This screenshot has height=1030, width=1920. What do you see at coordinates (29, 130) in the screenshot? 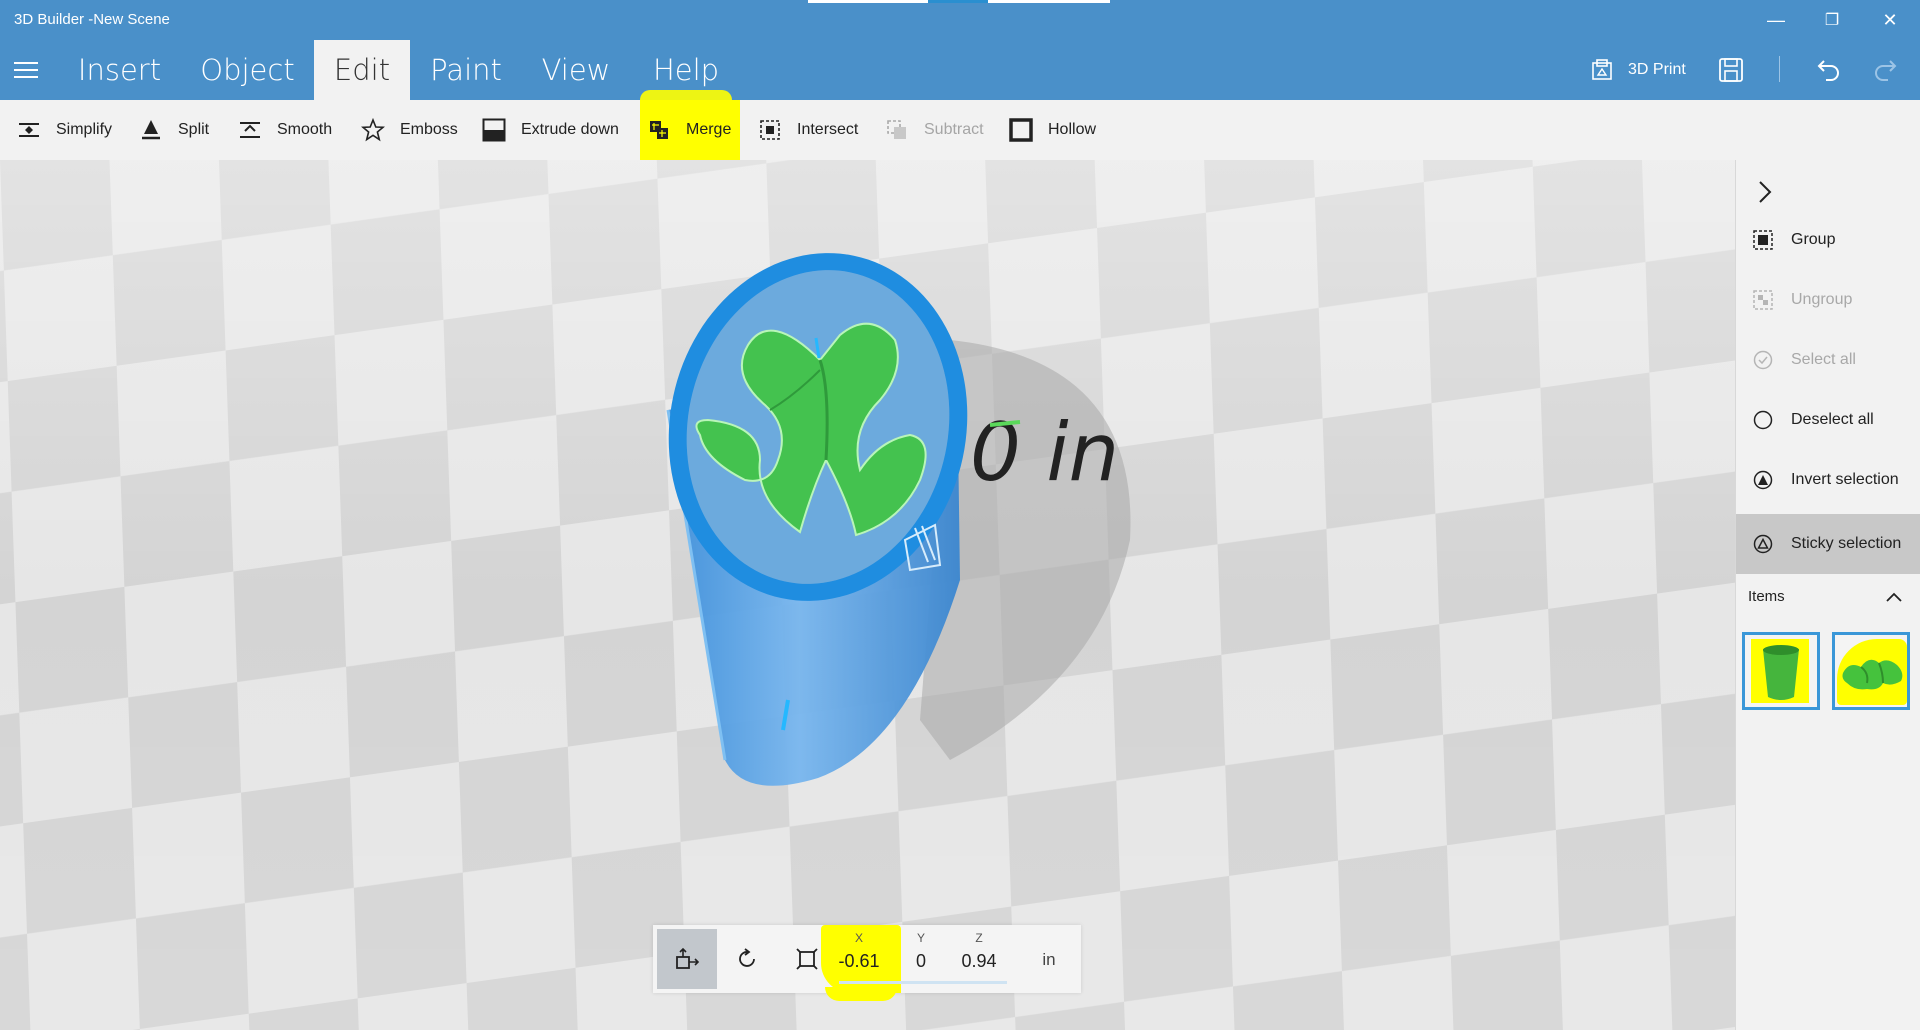
I see `simplify-icon` at bounding box center [29, 130].